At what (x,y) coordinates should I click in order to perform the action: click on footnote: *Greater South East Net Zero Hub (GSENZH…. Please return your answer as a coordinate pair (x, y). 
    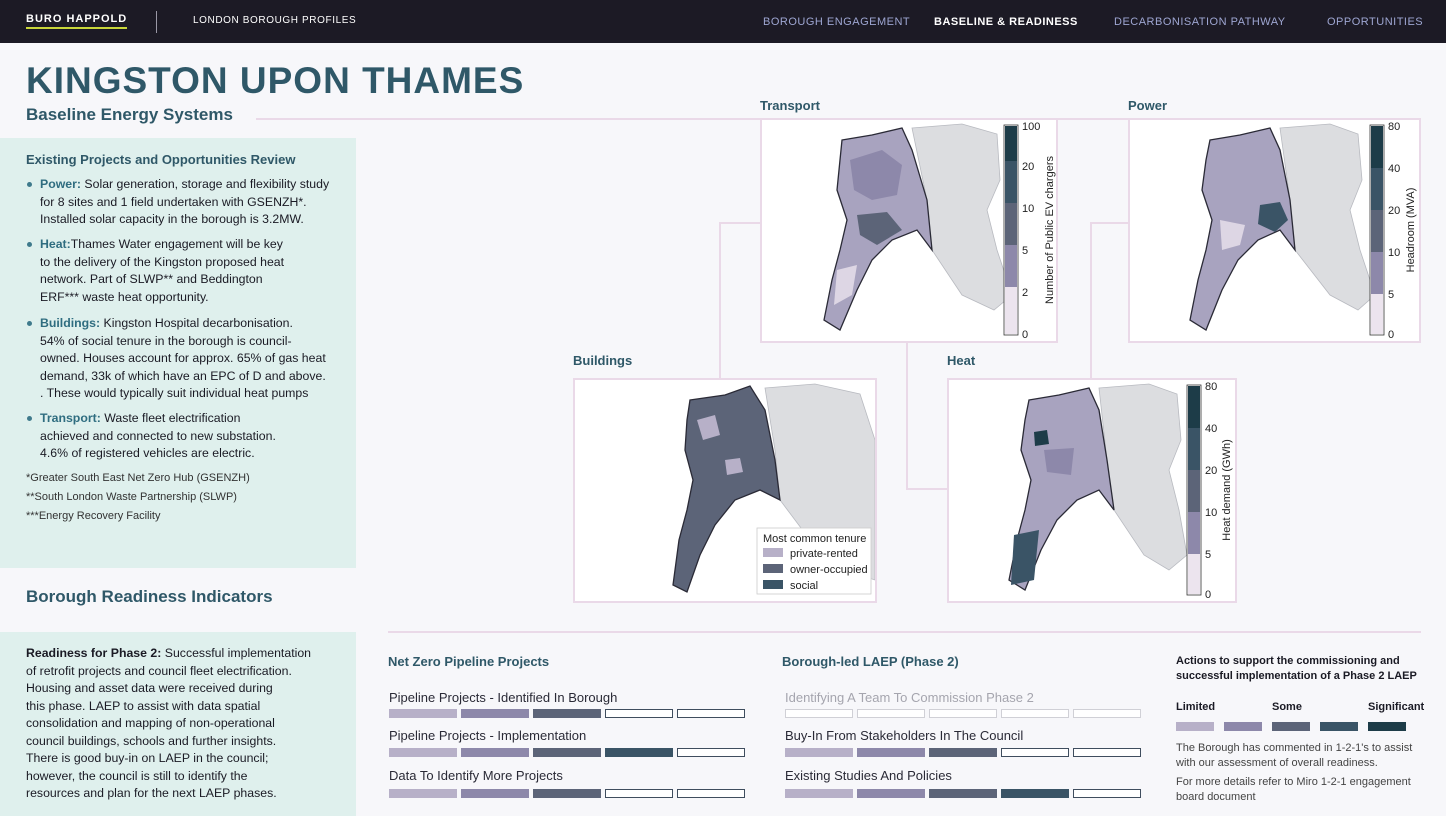
    Looking at the image, I should click on (138, 478).